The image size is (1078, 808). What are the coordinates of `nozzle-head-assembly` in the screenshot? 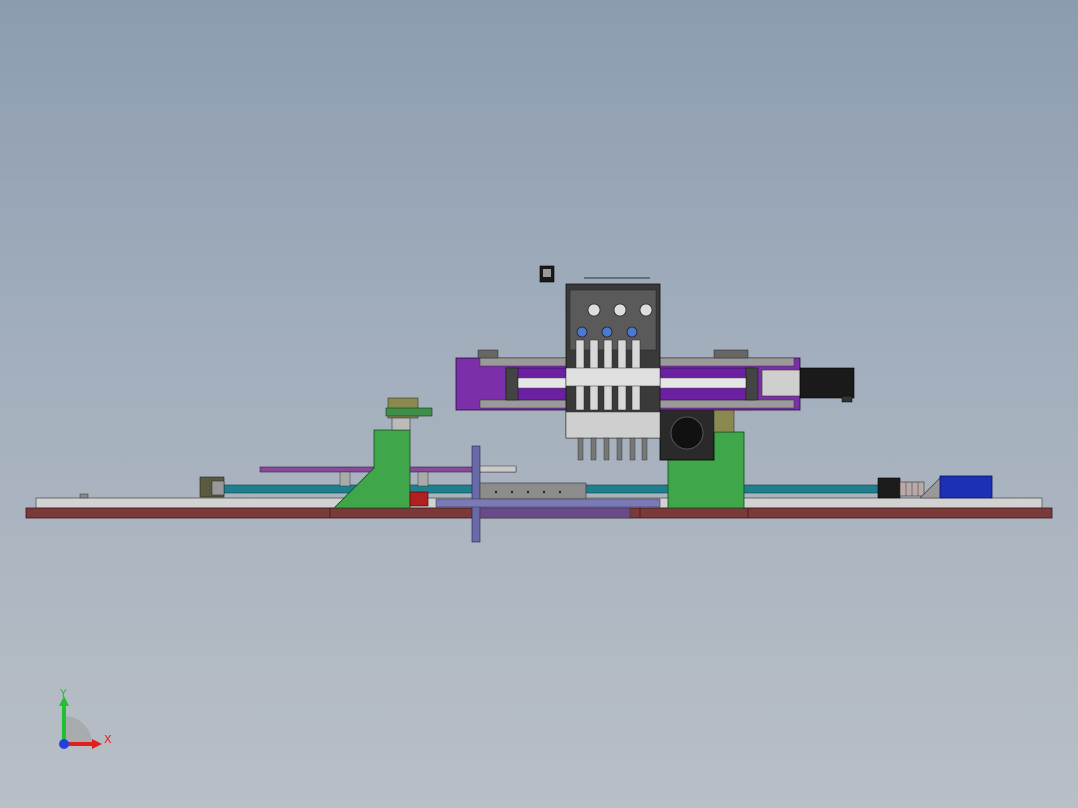 It's located at (613, 369).